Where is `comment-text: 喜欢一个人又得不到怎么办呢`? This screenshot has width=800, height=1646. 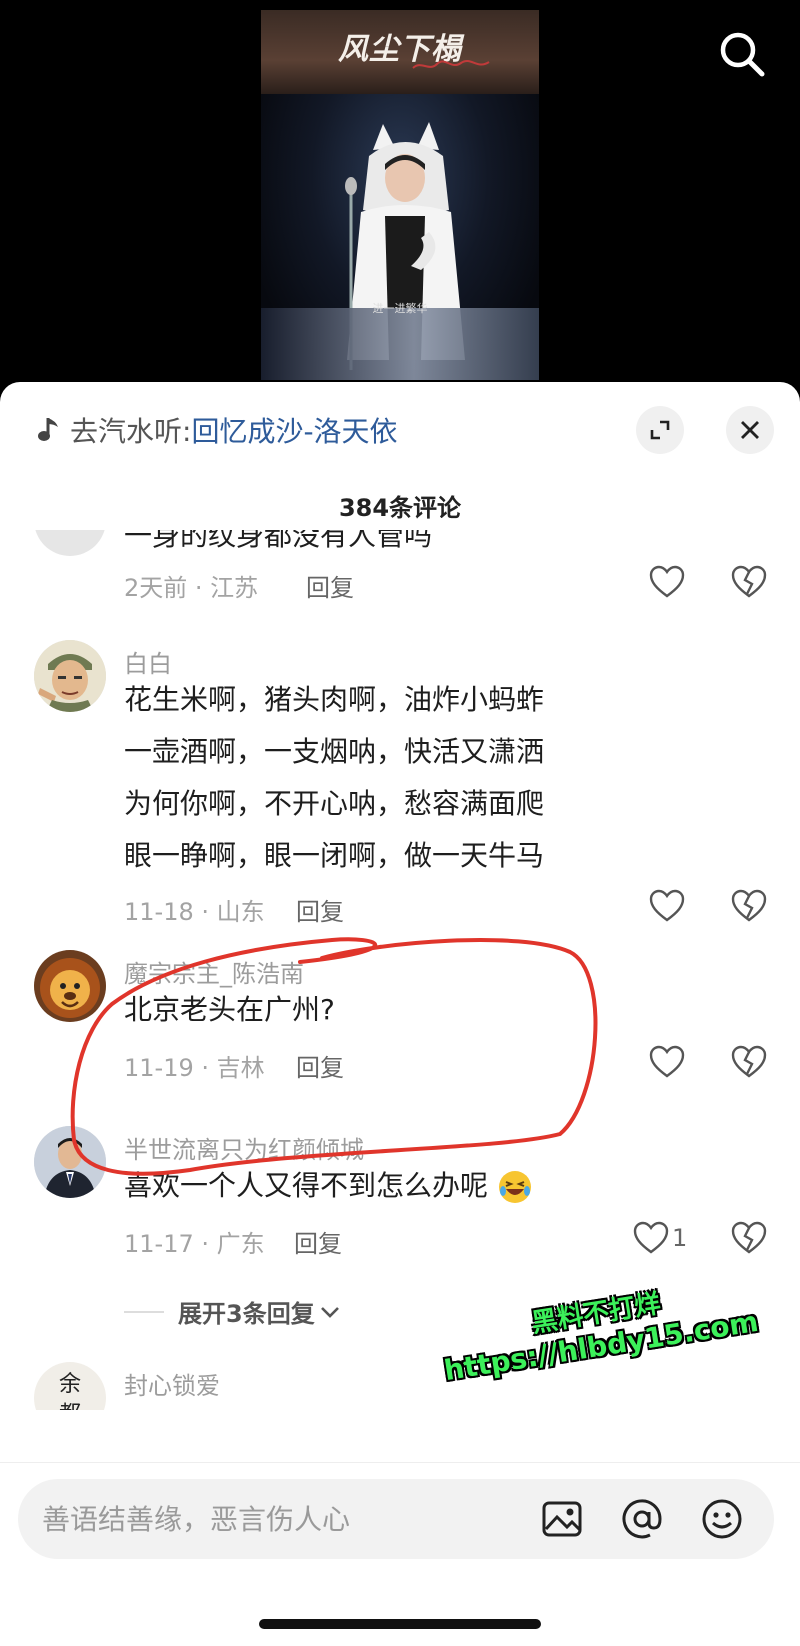 comment-text: 喜欢一个人又得不到怎么办呢 is located at coordinates (328, 1186).